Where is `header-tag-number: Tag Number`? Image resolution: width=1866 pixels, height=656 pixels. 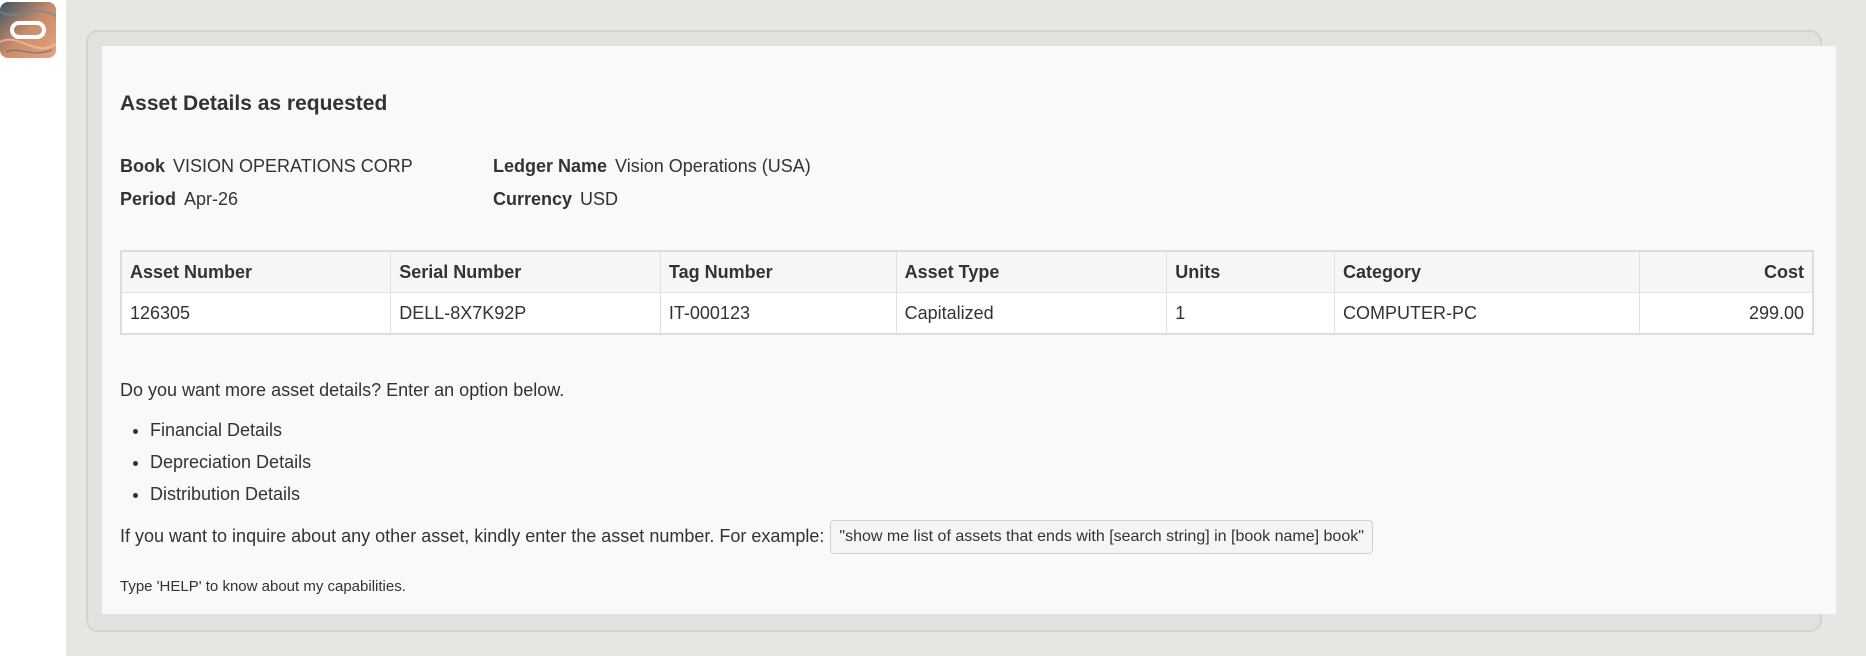 header-tag-number: Tag Number is located at coordinates (778, 271).